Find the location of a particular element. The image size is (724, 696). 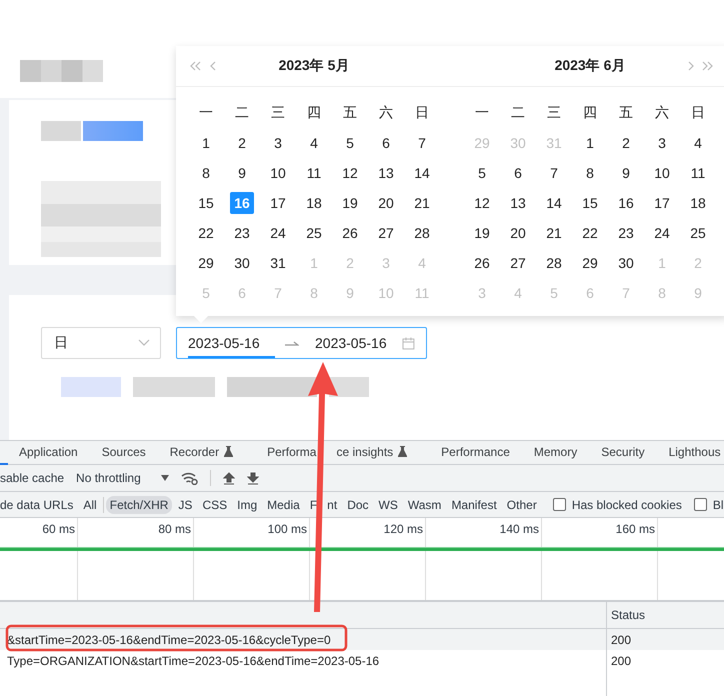

month-title: 2023年 5月 is located at coordinates (314, 66).